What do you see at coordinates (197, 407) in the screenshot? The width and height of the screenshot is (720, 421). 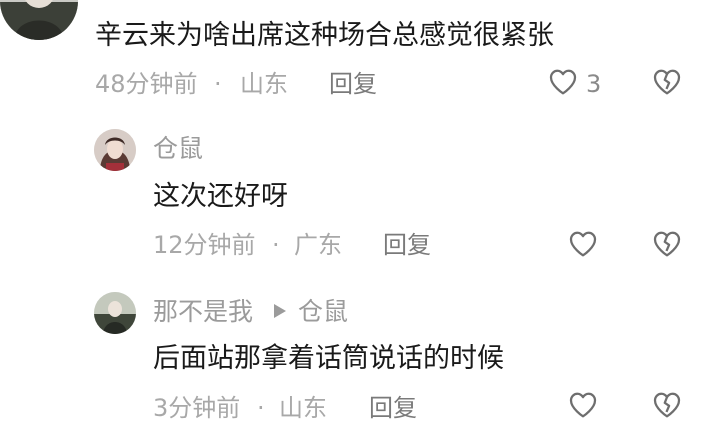 I see `comment-time: 3分钟前` at bounding box center [197, 407].